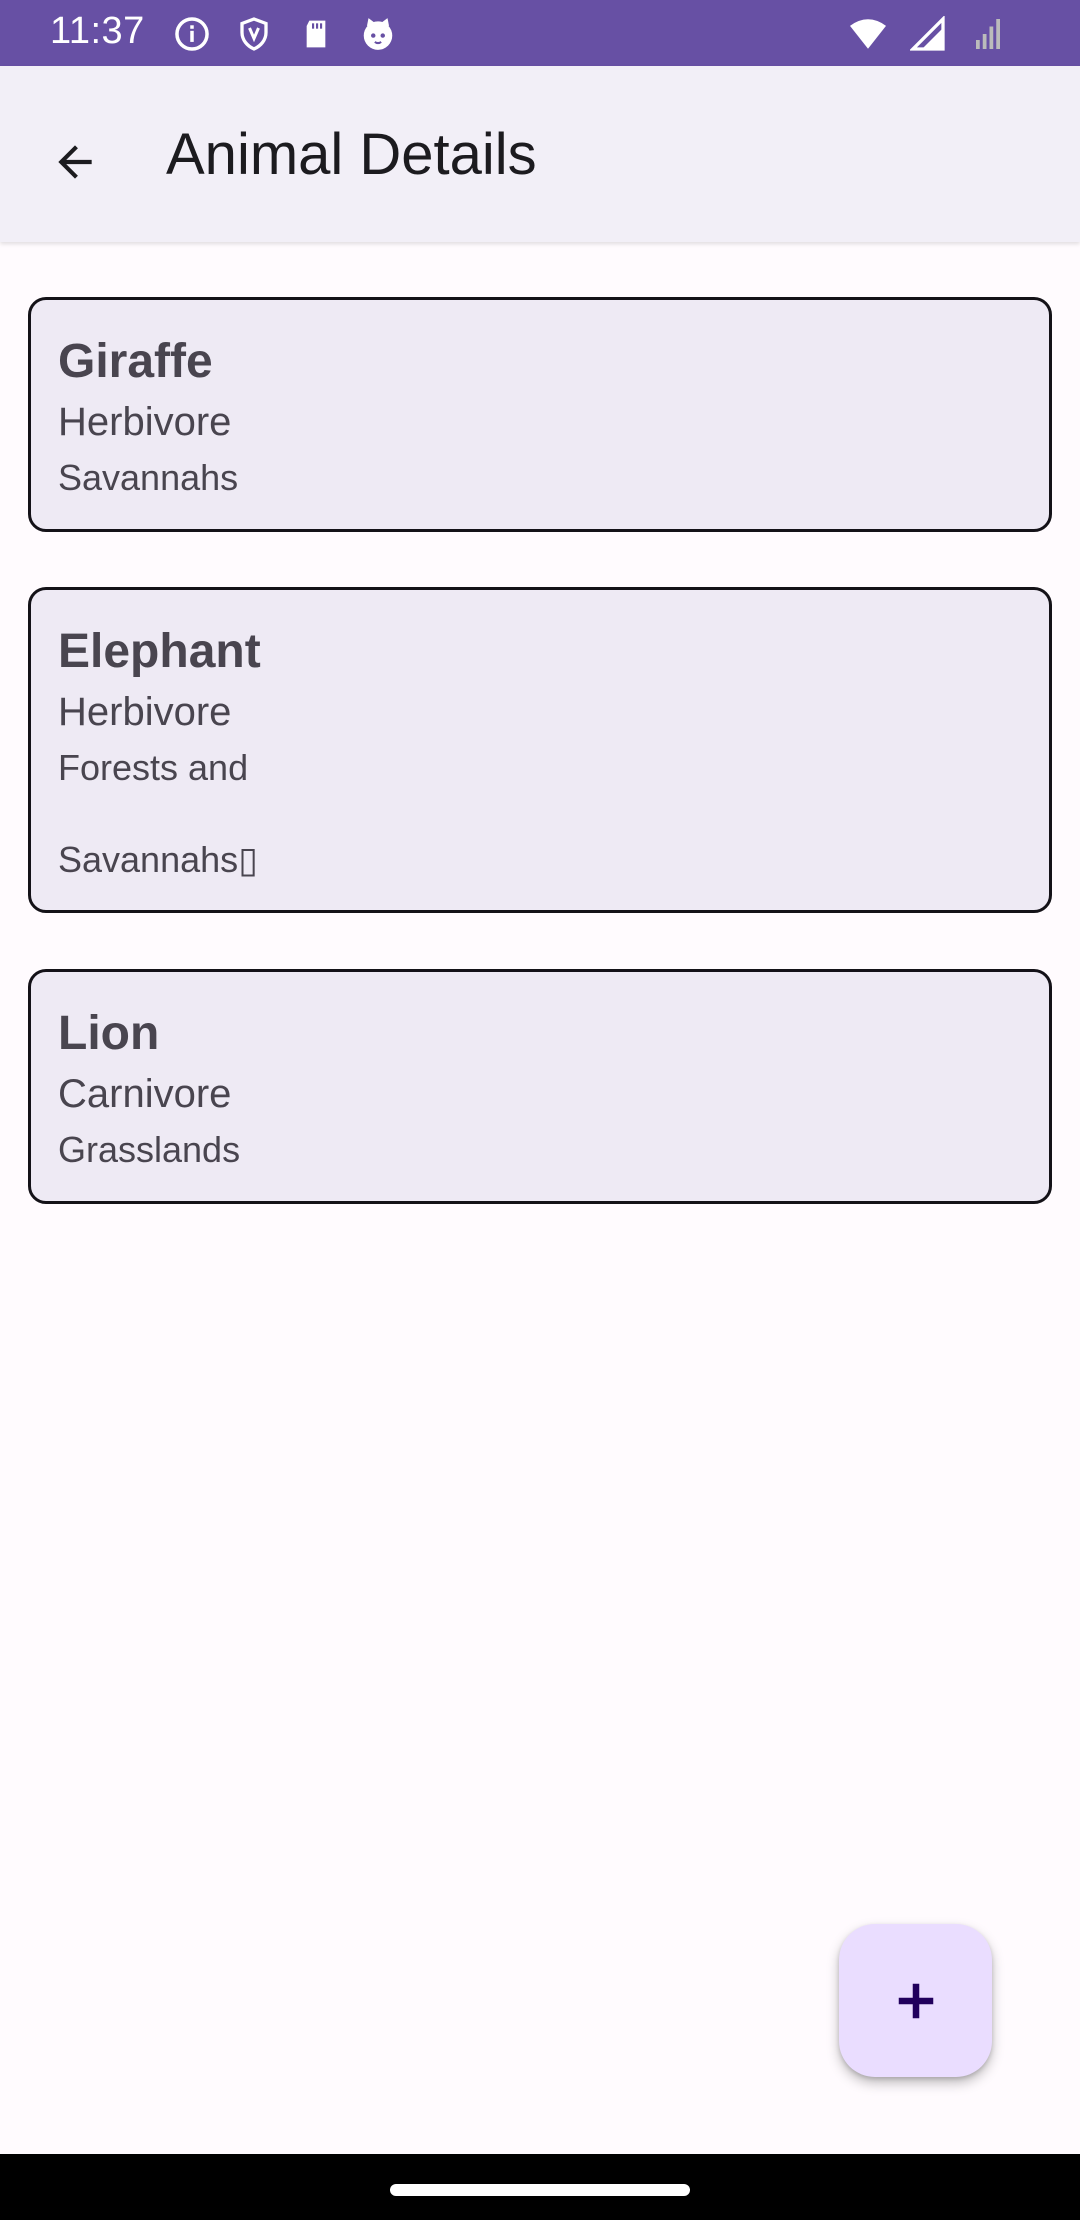 The height and width of the screenshot is (2220, 1080). Describe the element at coordinates (868, 34) in the screenshot. I see `wifi-icon` at that location.